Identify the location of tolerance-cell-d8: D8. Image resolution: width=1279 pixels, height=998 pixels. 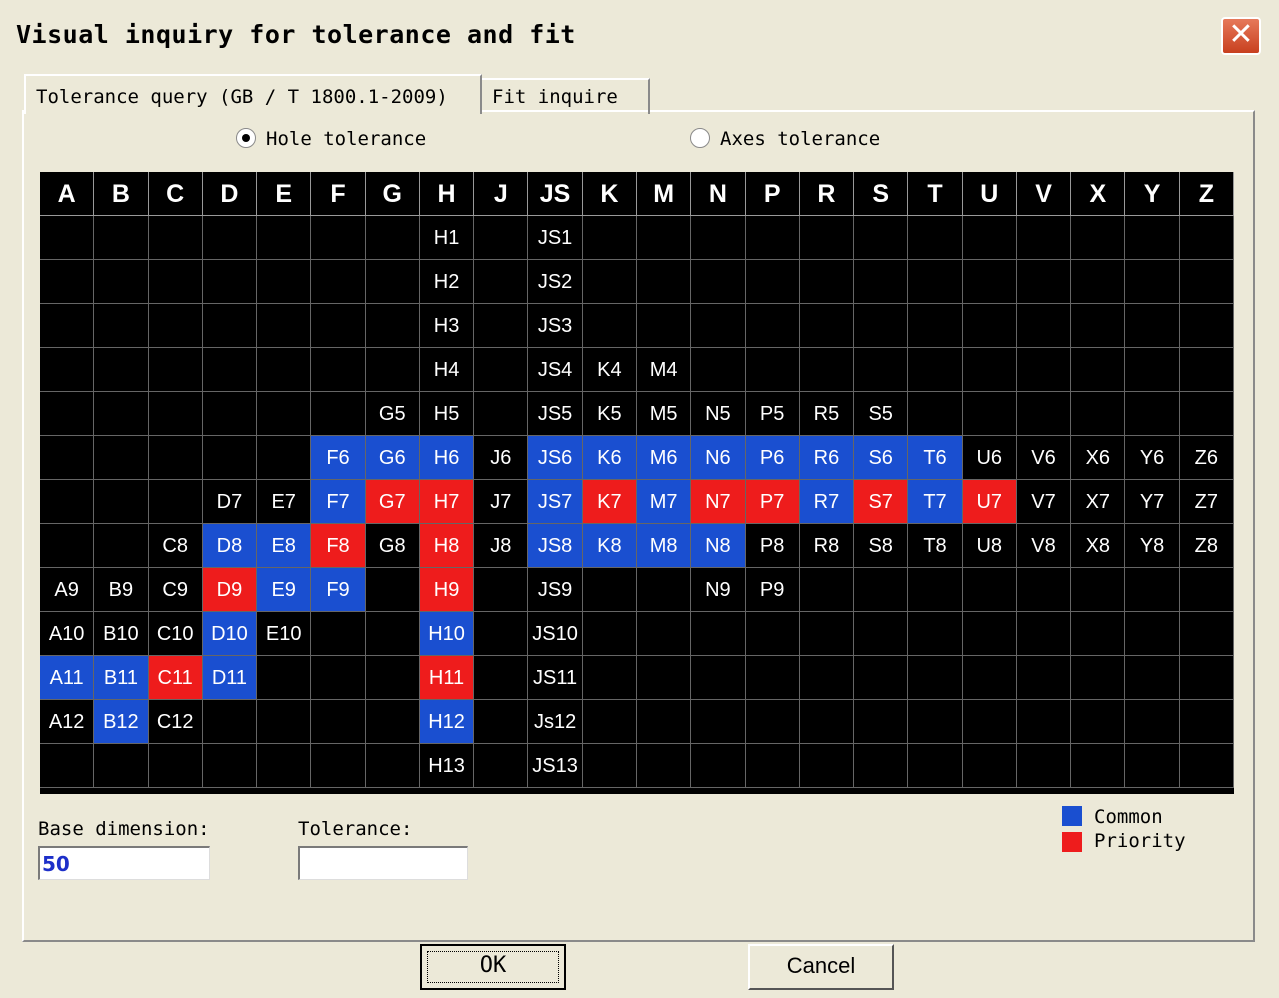
(230, 546).